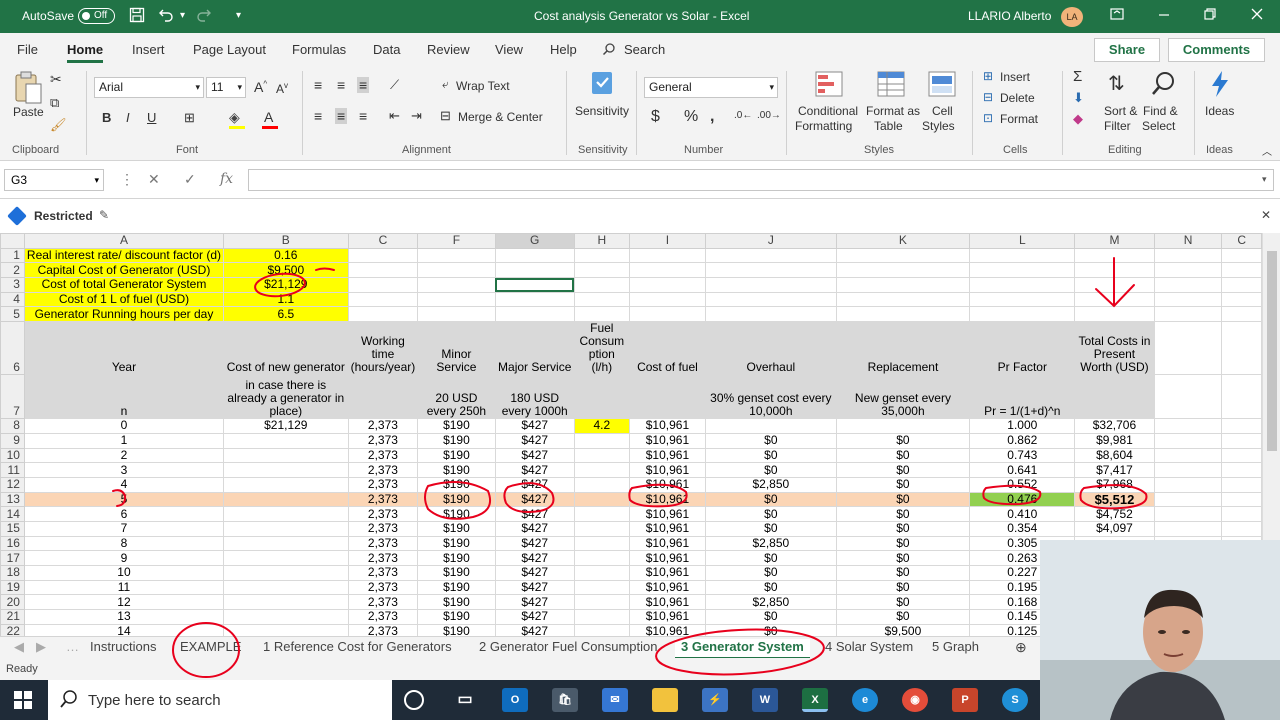  What do you see at coordinates (286, 285) in the screenshot?
I see `param-value: $21,129` at bounding box center [286, 285].